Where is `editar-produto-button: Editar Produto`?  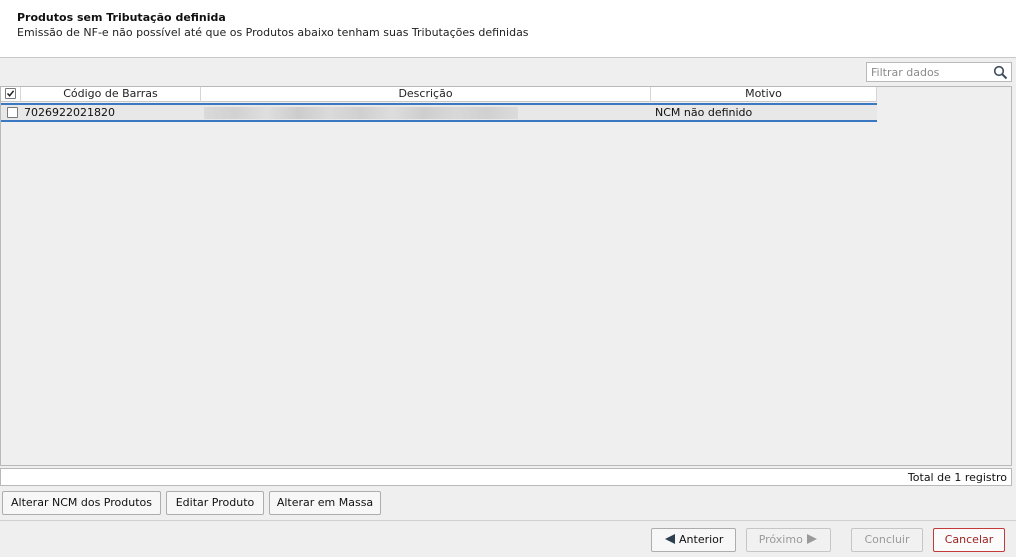 editar-produto-button: Editar Produto is located at coordinates (215, 503).